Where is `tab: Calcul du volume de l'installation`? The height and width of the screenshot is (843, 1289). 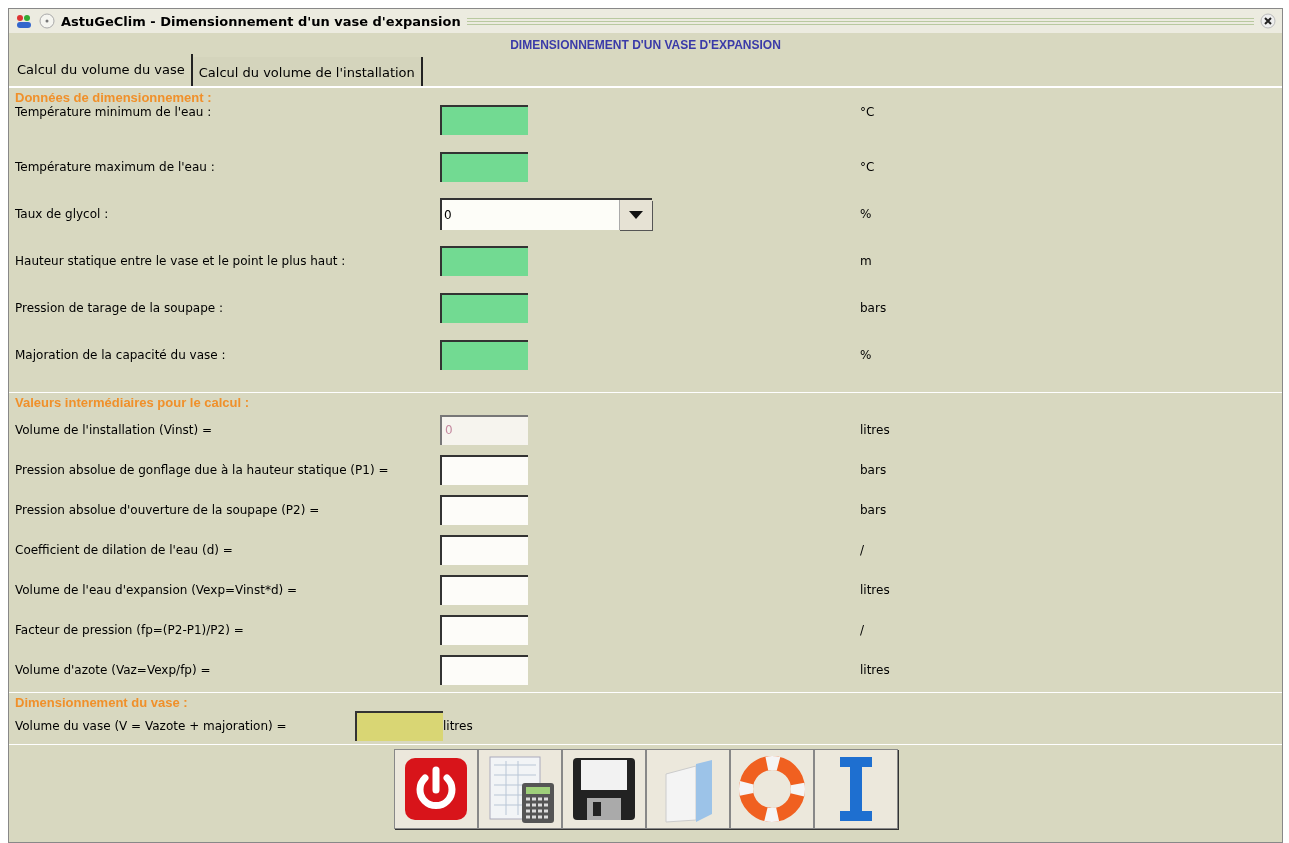
tab: Calcul du volume de l'installation is located at coordinates (307, 71).